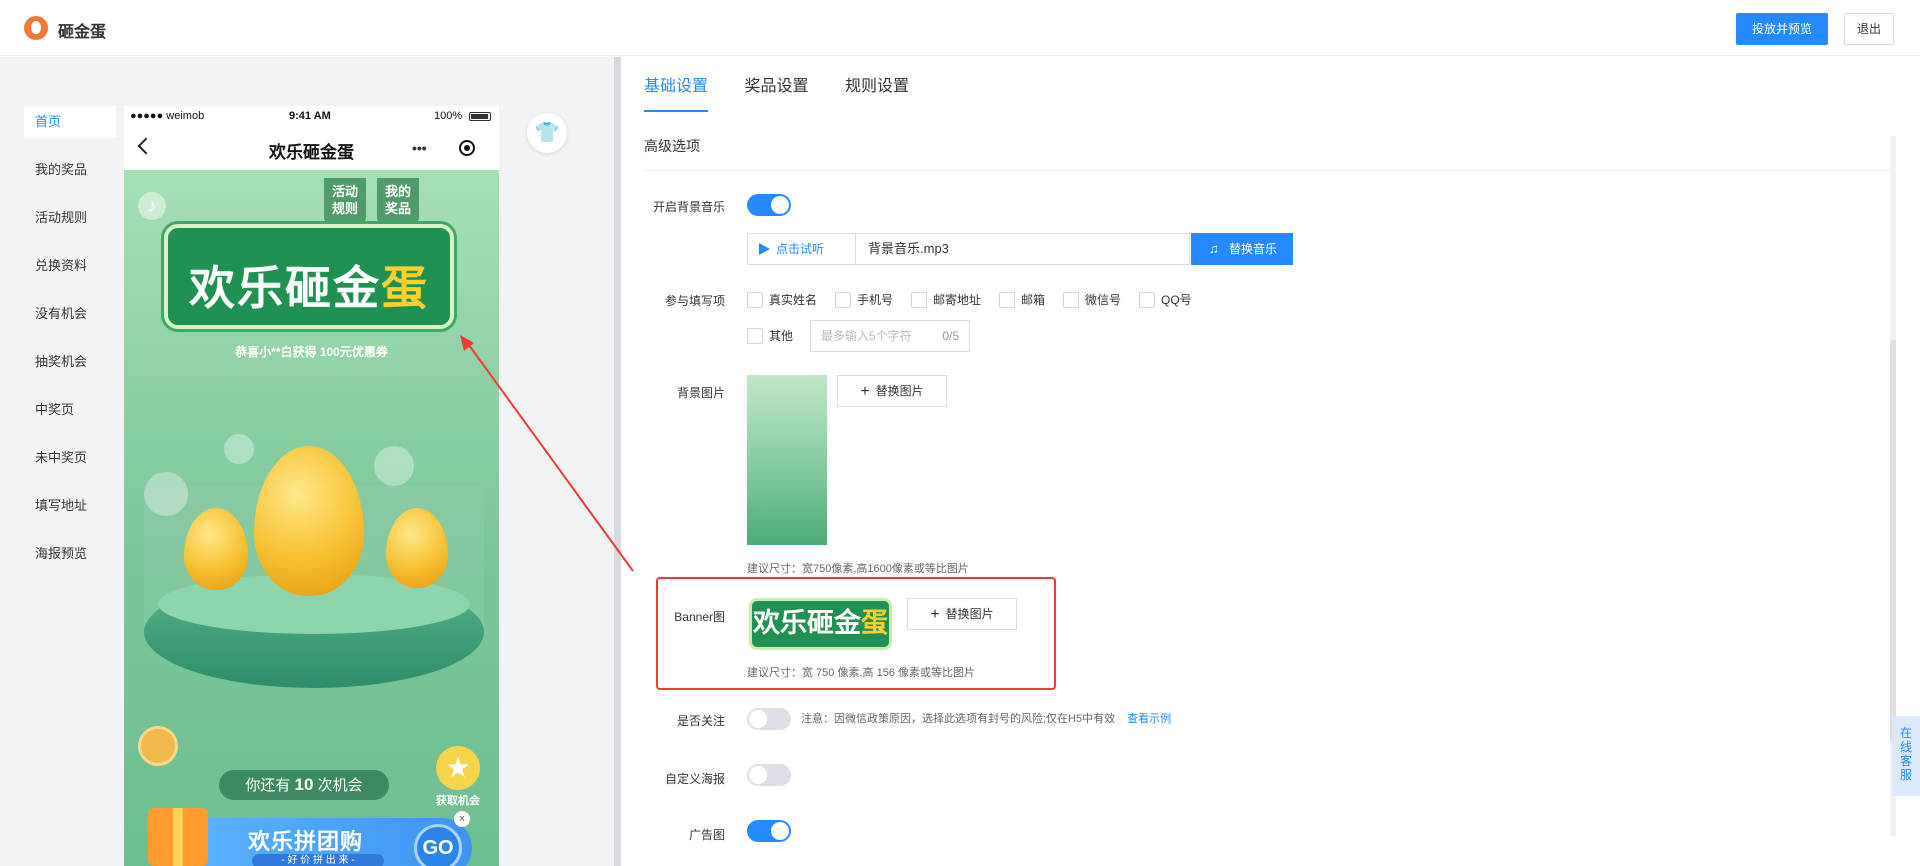 This screenshot has height=866, width=1920. I want to click on checkbox-other: 其他, so click(770, 336).